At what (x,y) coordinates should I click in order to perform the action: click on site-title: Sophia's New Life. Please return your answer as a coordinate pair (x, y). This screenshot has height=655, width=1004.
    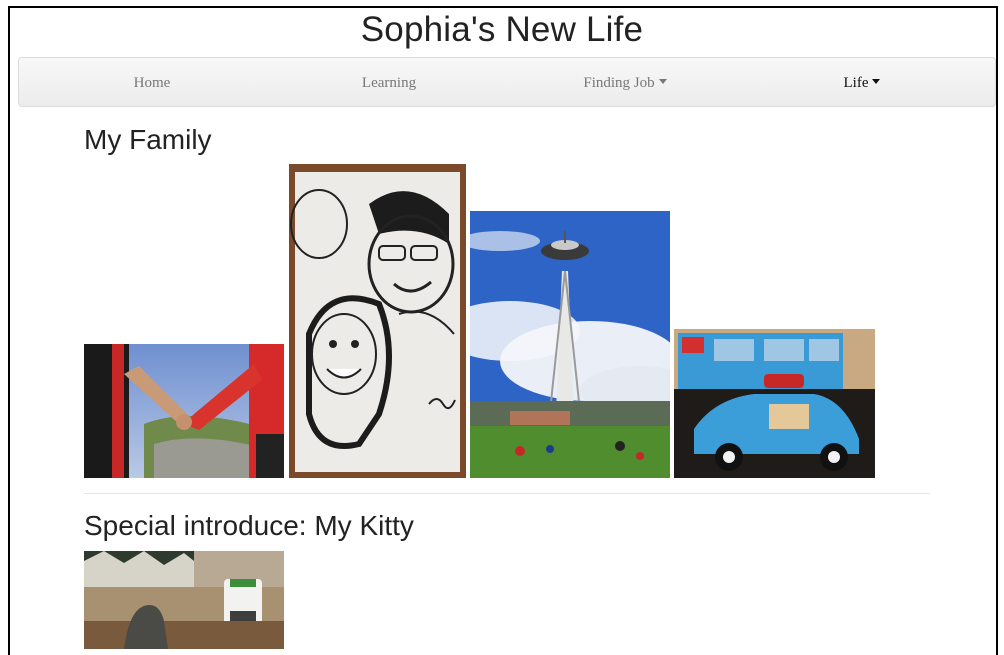
    Looking at the image, I should click on (502, 29).